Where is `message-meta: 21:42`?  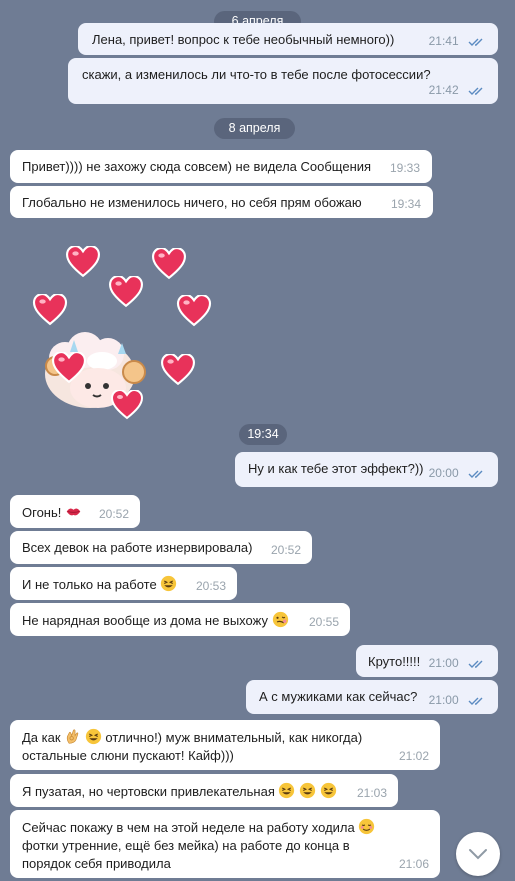
message-meta: 21:42 is located at coordinates (457, 90).